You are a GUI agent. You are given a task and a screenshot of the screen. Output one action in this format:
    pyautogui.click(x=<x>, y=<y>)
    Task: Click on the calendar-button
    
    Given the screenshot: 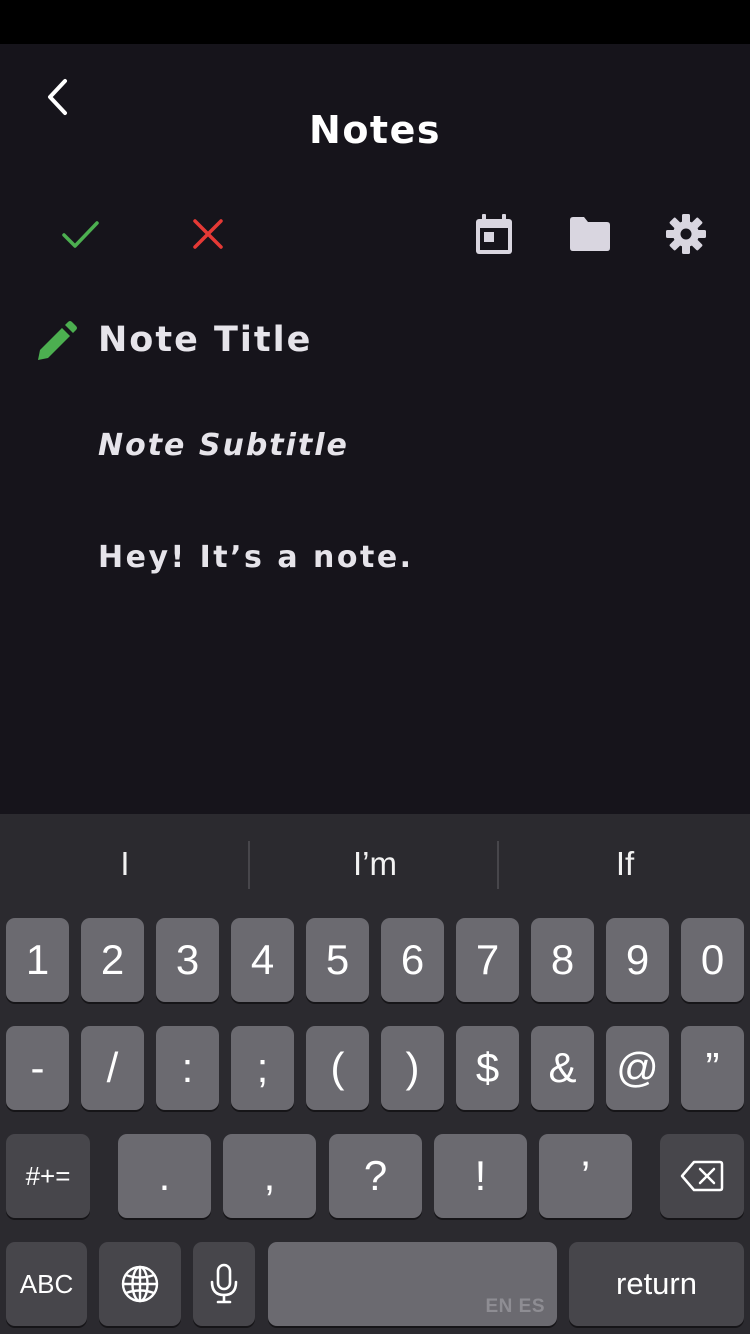 What is the action you would take?
    pyautogui.click(x=494, y=234)
    